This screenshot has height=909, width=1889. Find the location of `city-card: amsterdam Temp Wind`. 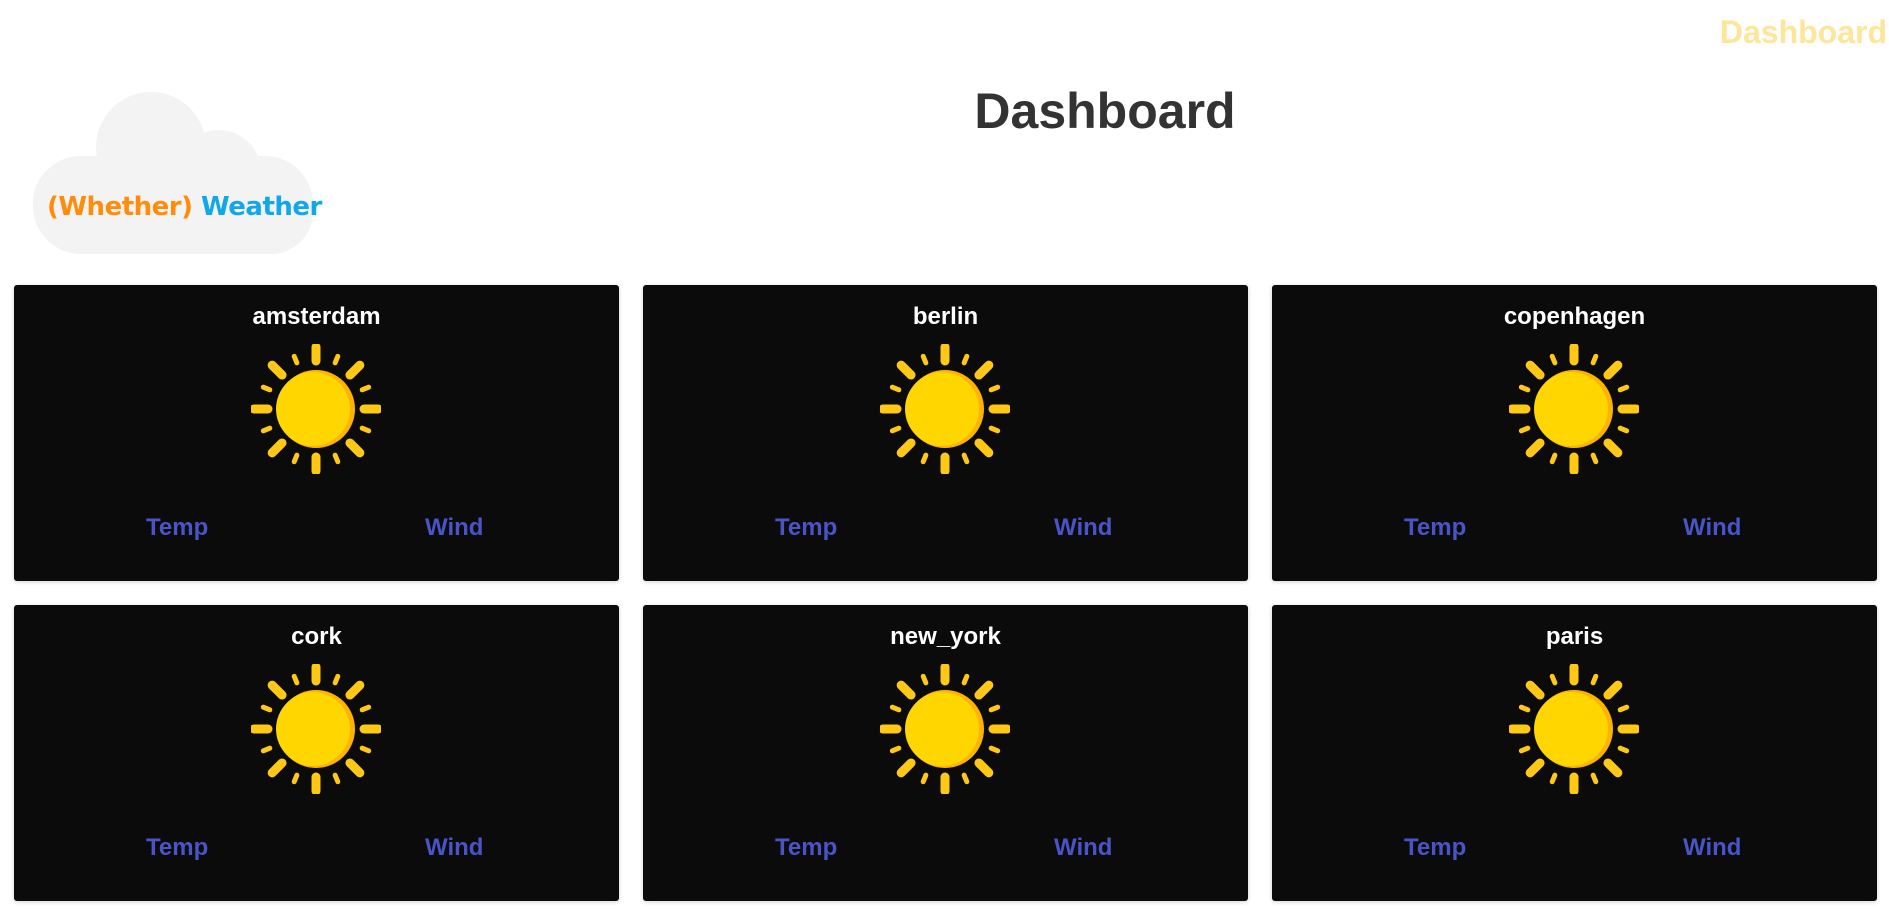

city-card: amsterdam Temp Wind is located at coordinates (316, 433).